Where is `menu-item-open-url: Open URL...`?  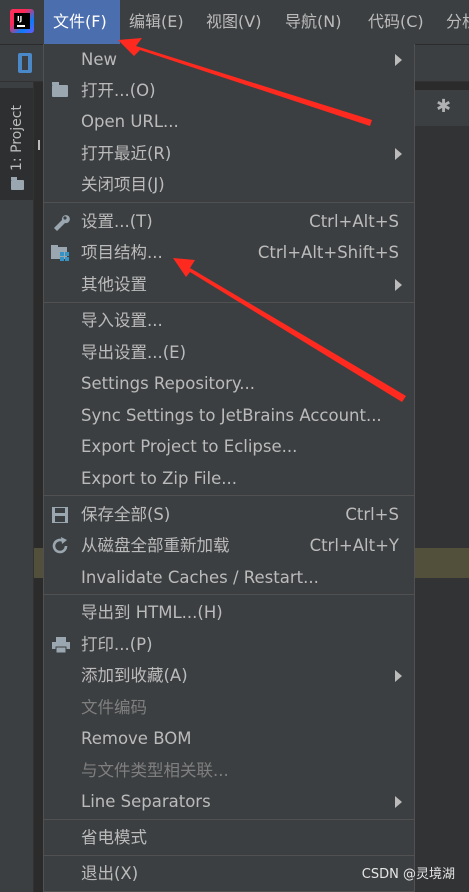
menu-item-open-url: Open URL... is located at coordinates (229, 121).